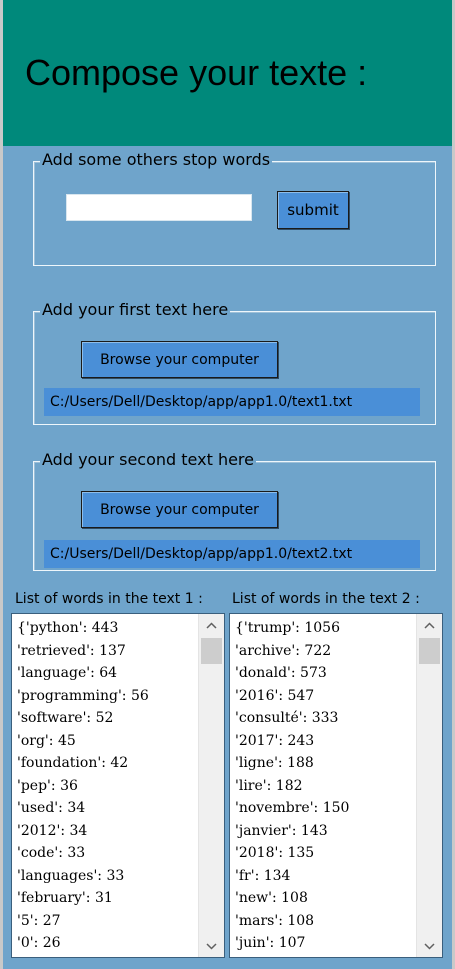  I want to click on list-item: {'python': 443, so click(83, 628).